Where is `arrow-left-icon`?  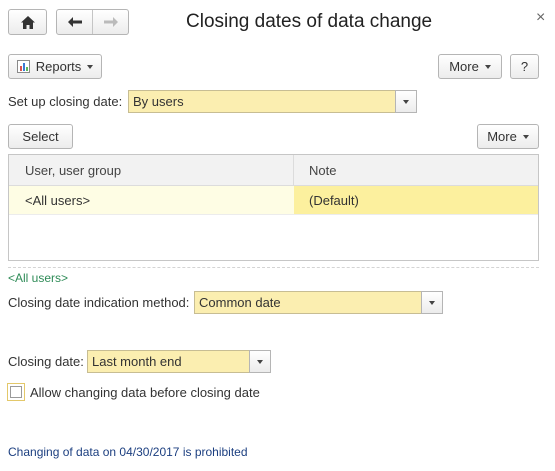
arrow-left-icon is located at coordinates (74, 22).